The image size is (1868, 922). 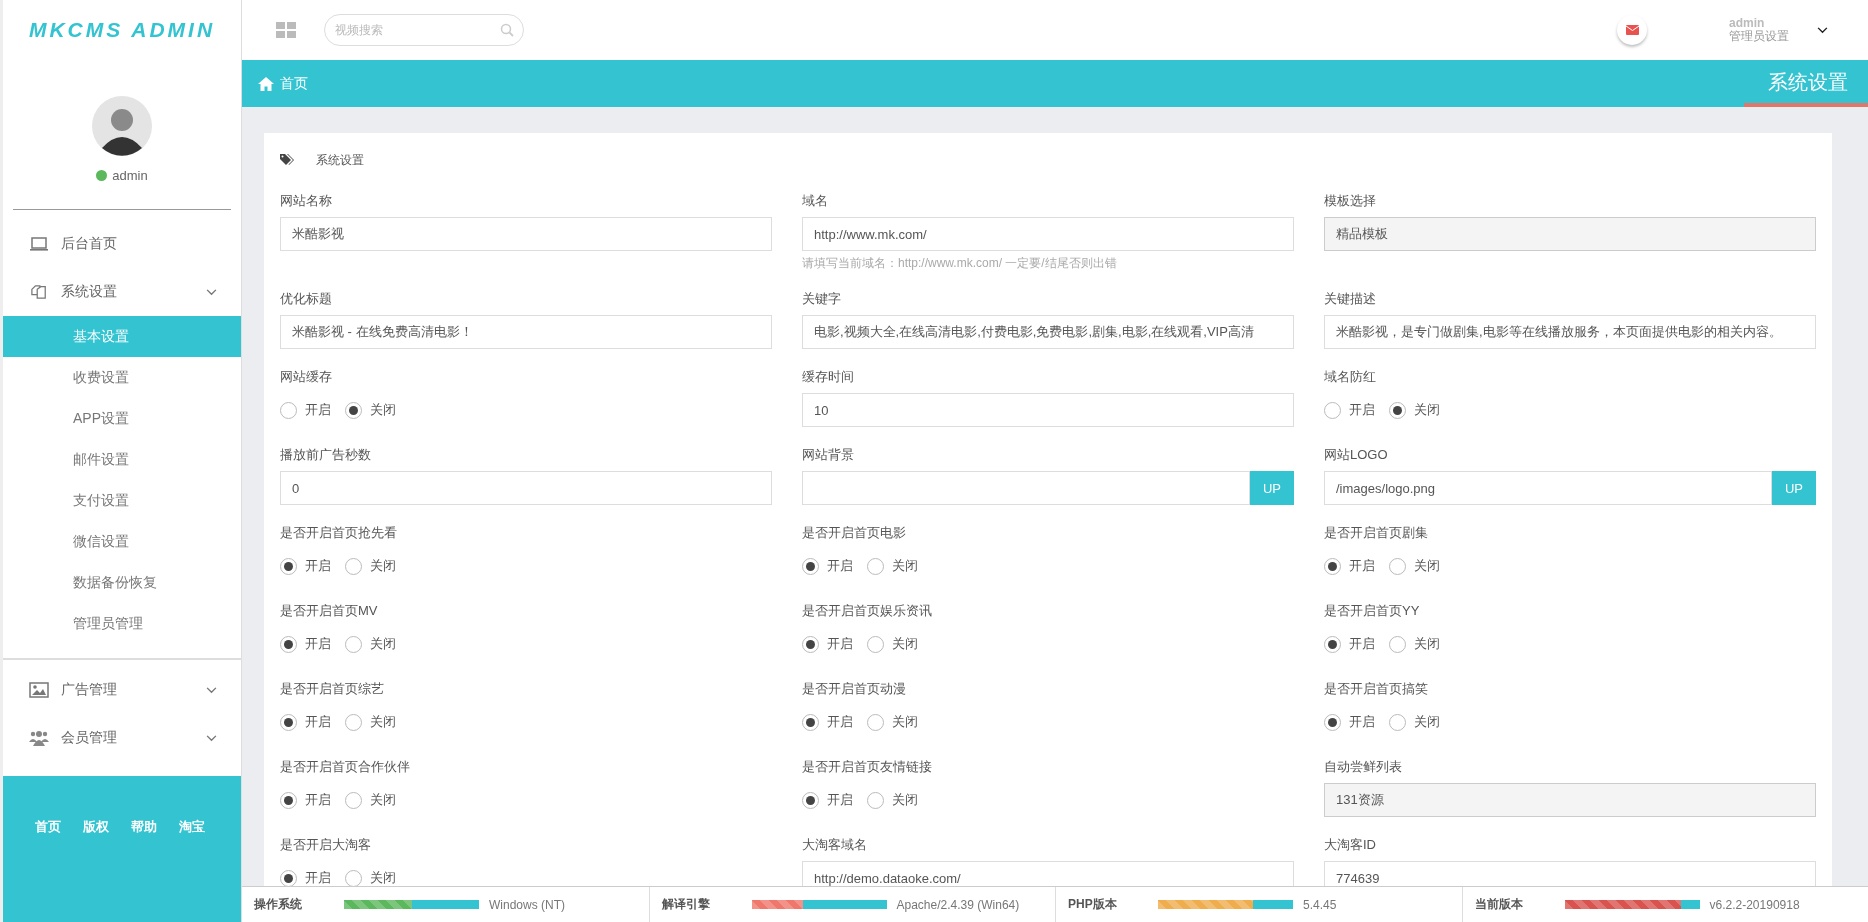 What do you see at coordinates (340, 160) in the screenshot?
I see `card-title: 系统设置` at bounding box center [340, 160].